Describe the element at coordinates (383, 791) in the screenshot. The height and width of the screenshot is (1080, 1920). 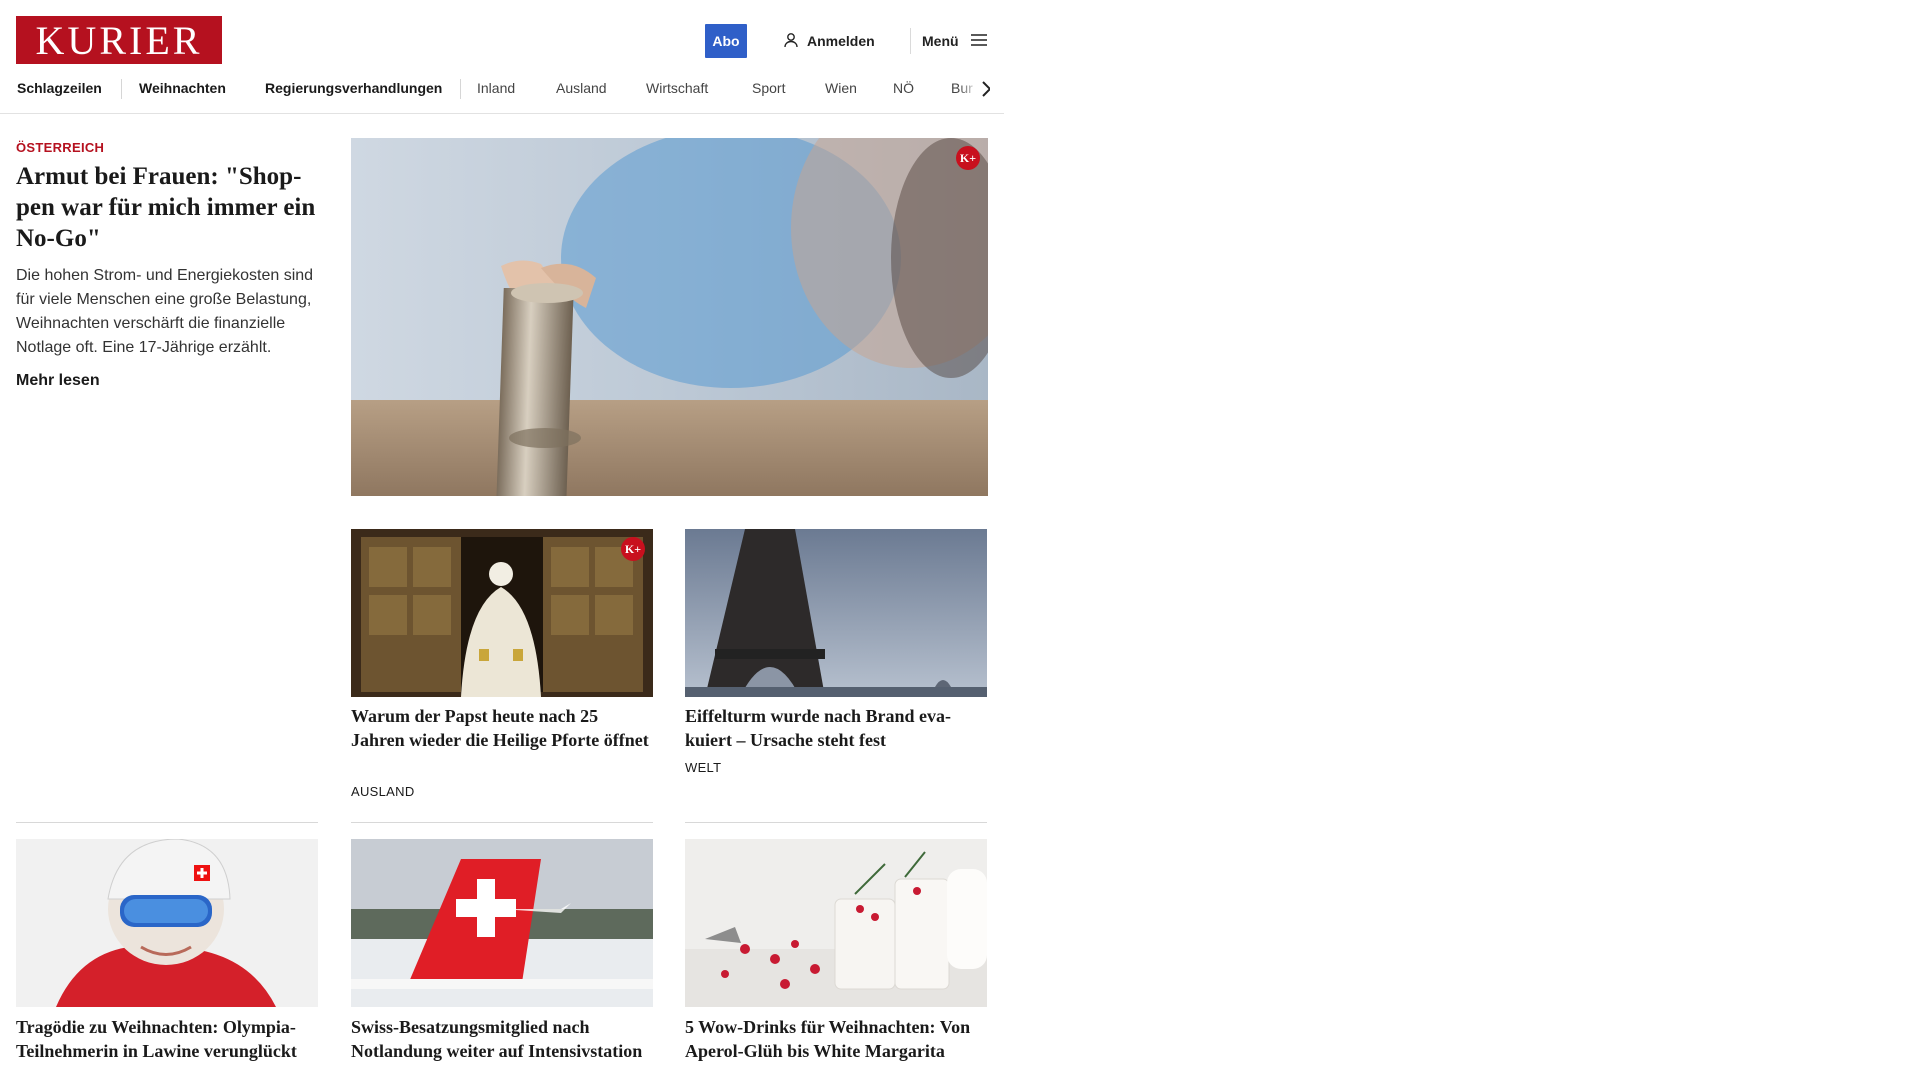
I see `article-category-ausland: AUSLAND` at that location.